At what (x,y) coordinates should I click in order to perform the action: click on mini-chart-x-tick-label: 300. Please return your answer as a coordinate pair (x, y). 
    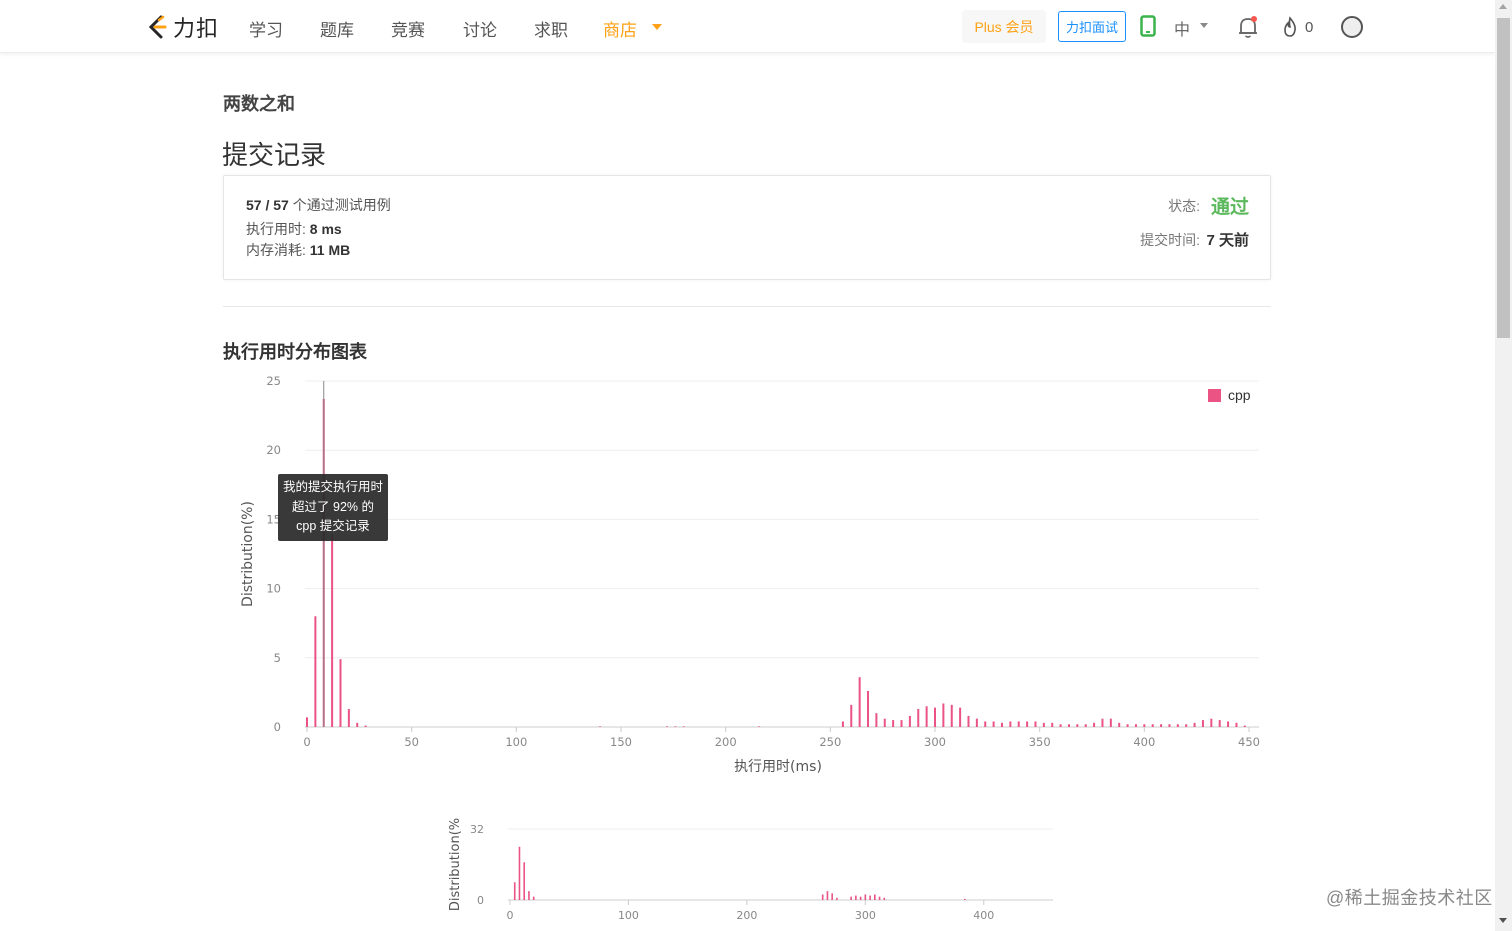
    Looking at the image, I should click on (865, 915).